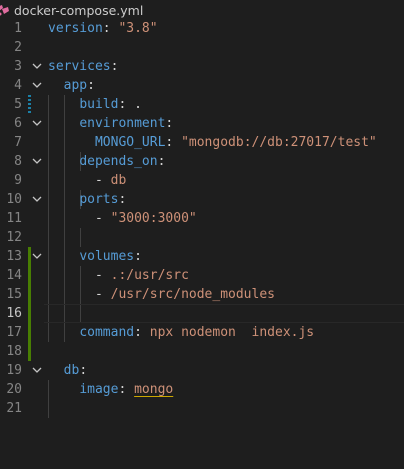 This screenshot has height=469, width=404. Describe the element at coordinates (154, 389) in the screenshot. I see `yaml-value: mongo` at that location.